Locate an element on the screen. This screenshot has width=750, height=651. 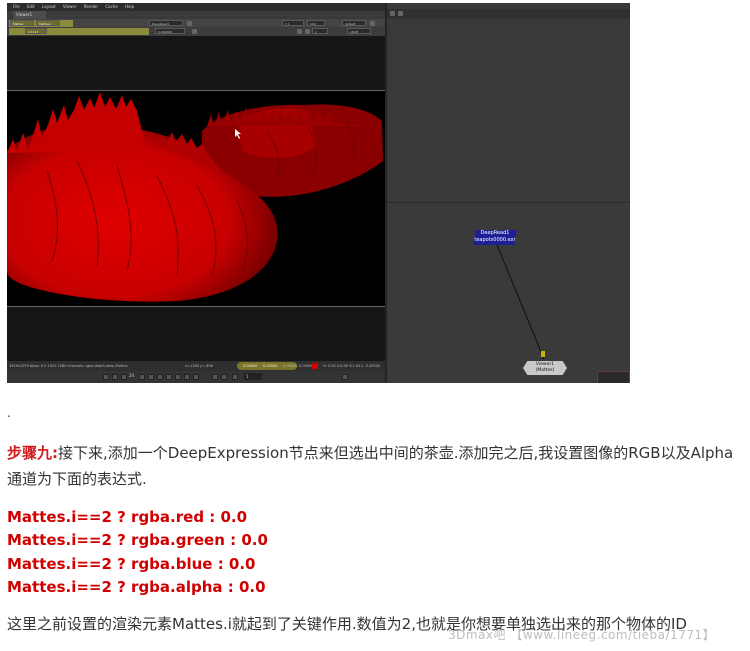
tab-viewer1: Viewer1 is located at coordinates (29, 15).